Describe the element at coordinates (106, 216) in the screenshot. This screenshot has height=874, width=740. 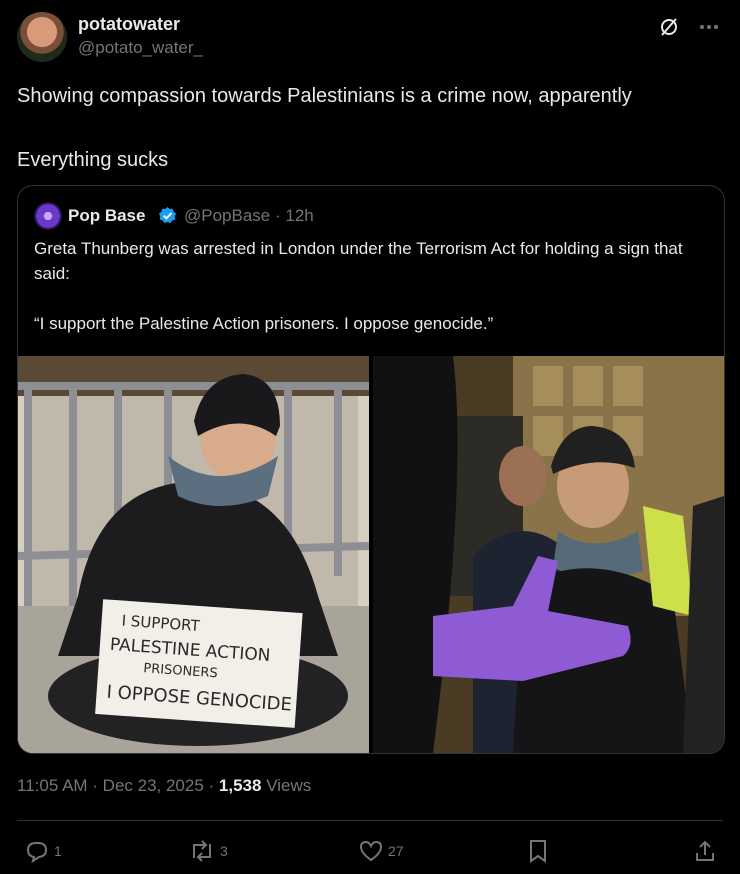
I see `quote-author-name: Pop Base` at that location.